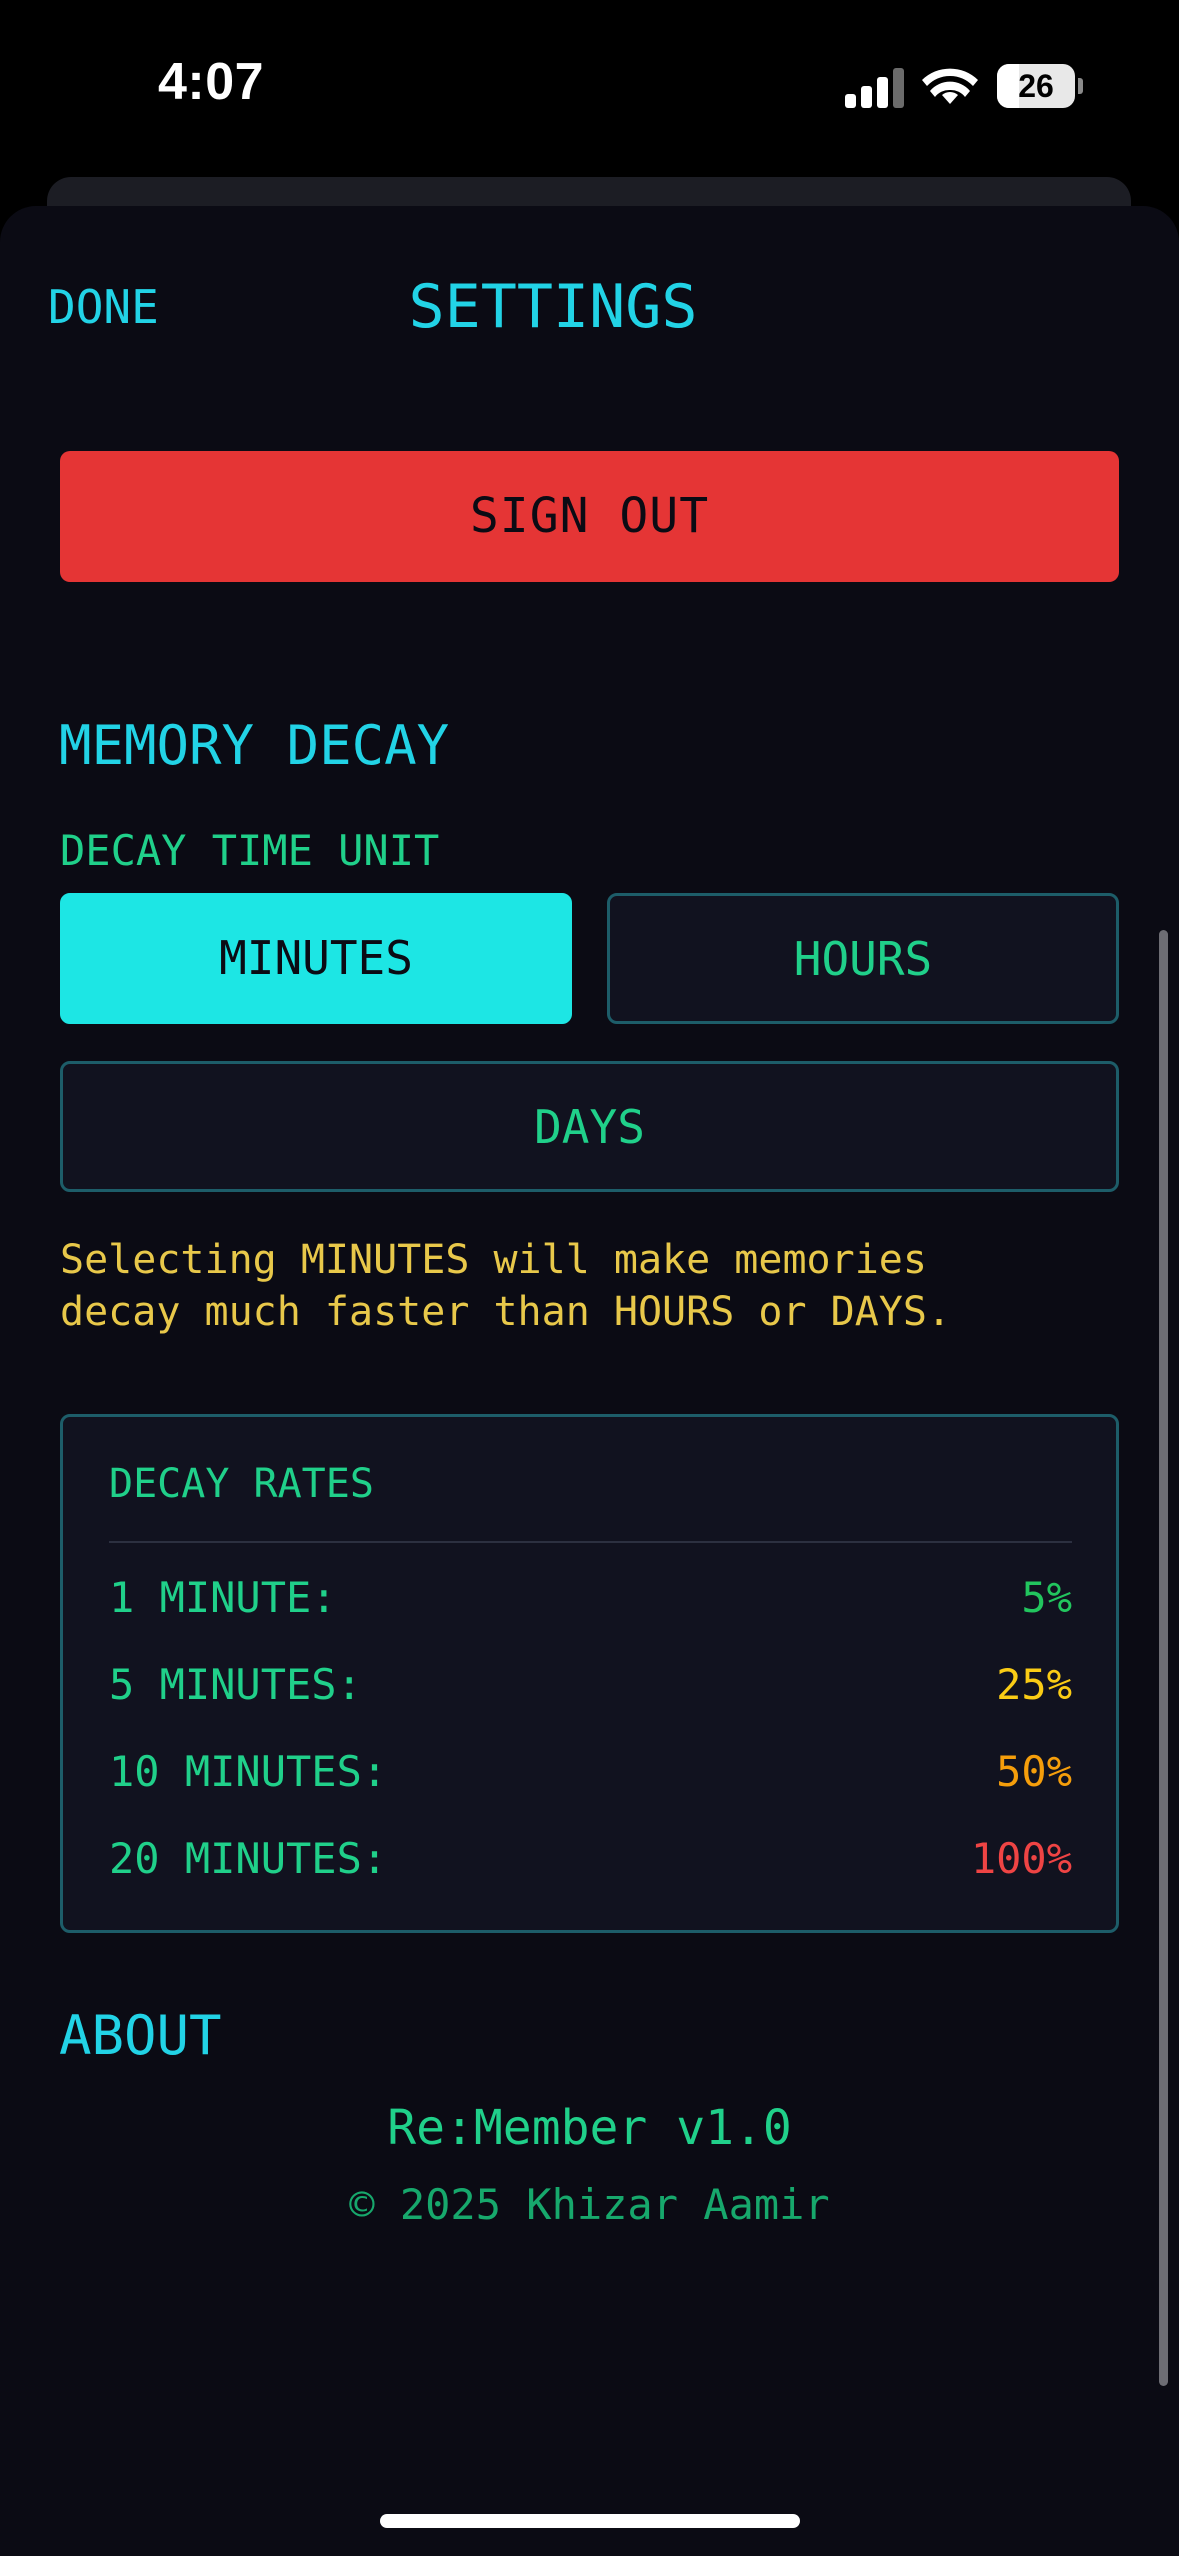  I want to click on memory-decay-heading: MEMORY DECAY, so click(254, 745).